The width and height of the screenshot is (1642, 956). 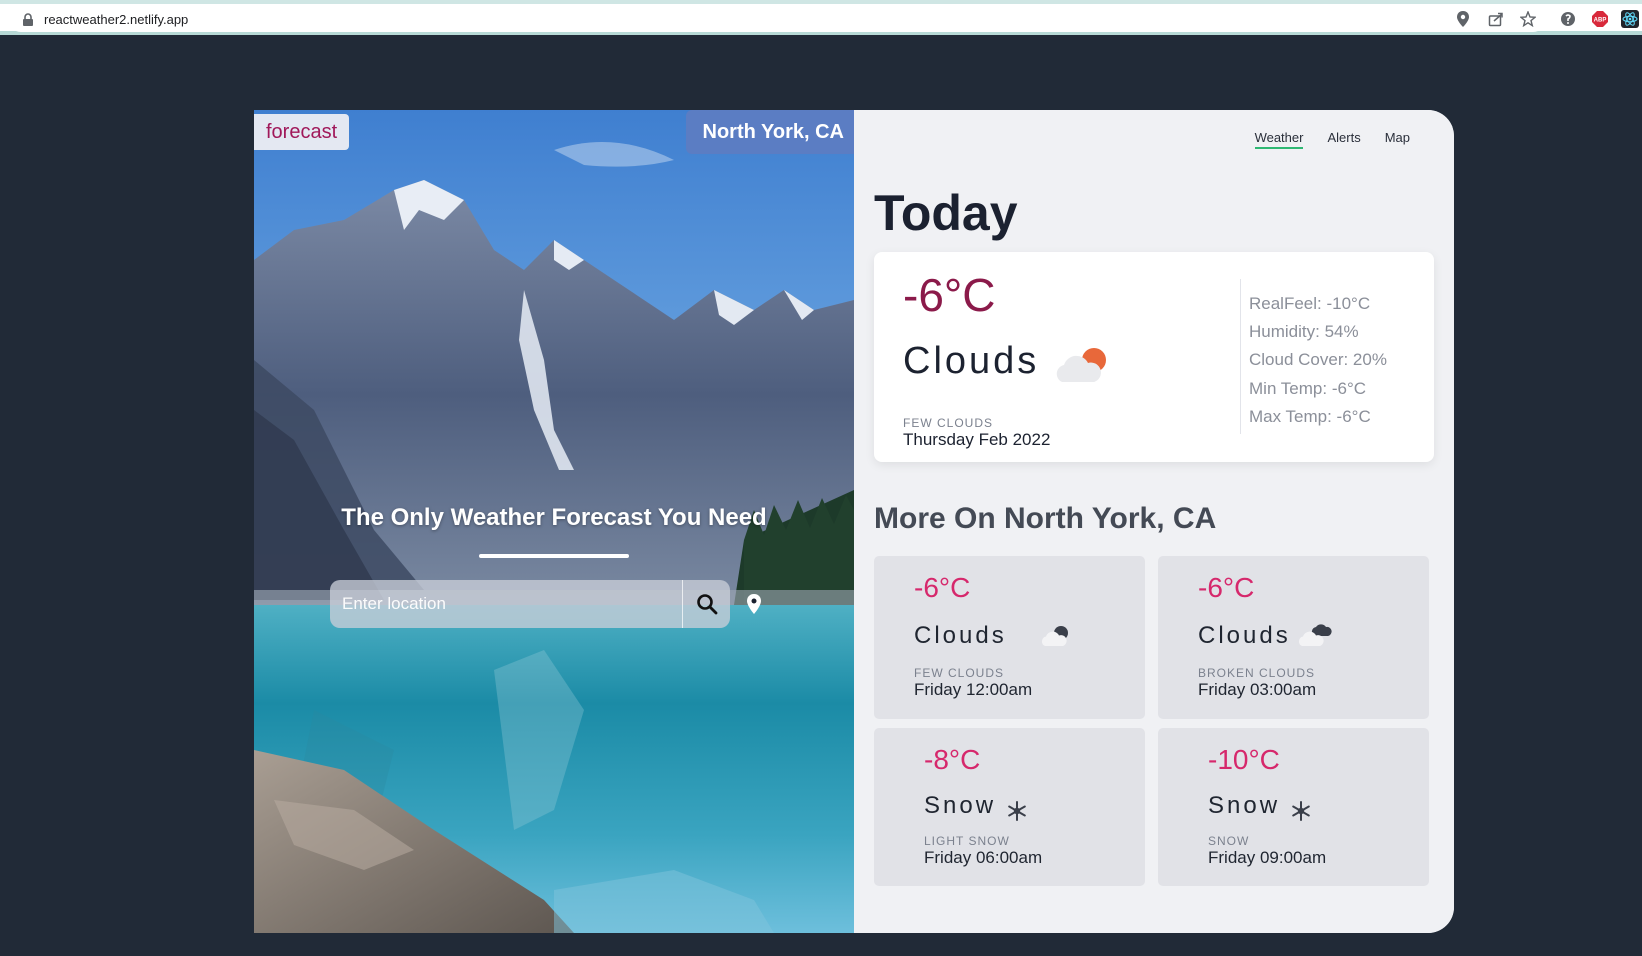 What do you see at coordinates (1463, 19) in the screenshot?
I see `location-icon` at bounding box center [1463, 19].